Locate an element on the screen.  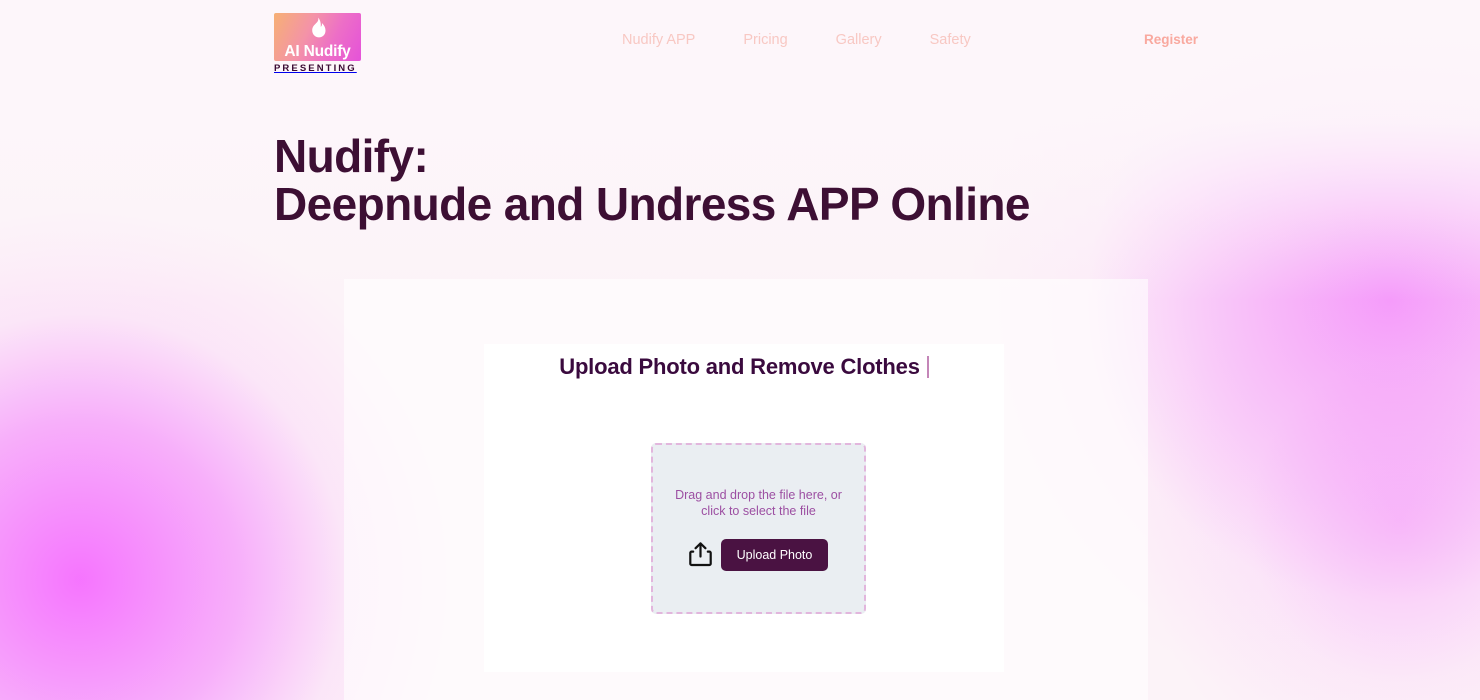
nav-item-gallery: Gallery is located at coordinates (859, 40).